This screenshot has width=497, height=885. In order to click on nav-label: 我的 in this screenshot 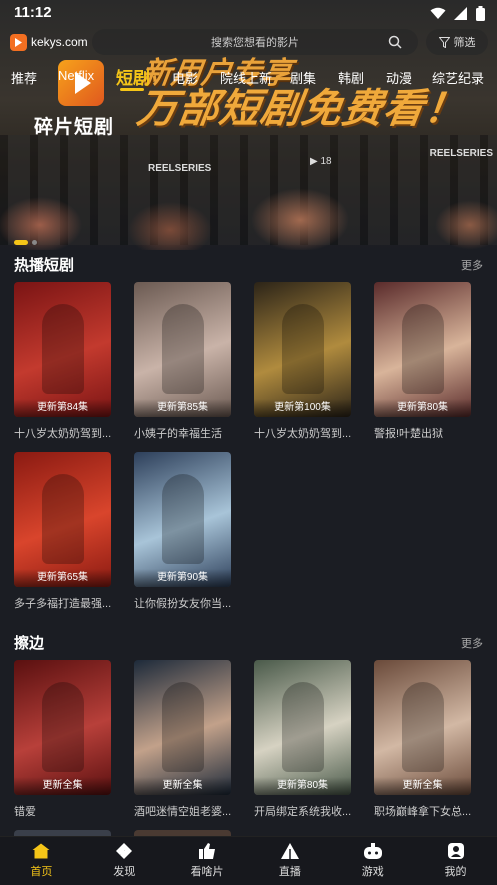, I will do `click(455, 872)`.